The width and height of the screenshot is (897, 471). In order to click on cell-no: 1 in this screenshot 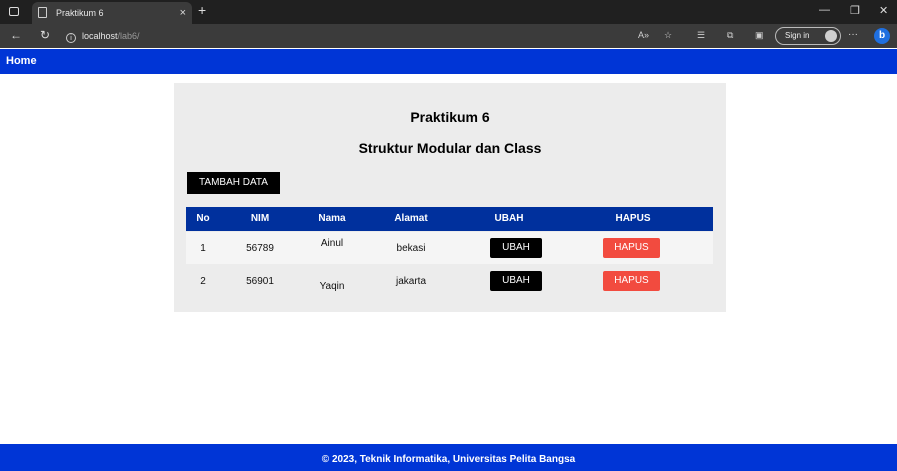, I will do `click(203, 248)`.